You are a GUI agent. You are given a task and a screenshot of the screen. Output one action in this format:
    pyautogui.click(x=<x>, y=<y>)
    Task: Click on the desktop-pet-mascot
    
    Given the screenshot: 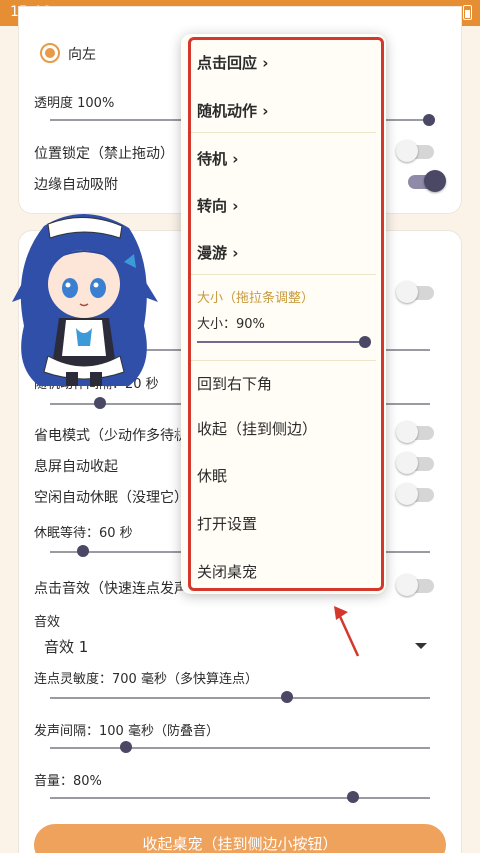 What is the action you would take?
    pyautogui.click(x=84, y=299)
    